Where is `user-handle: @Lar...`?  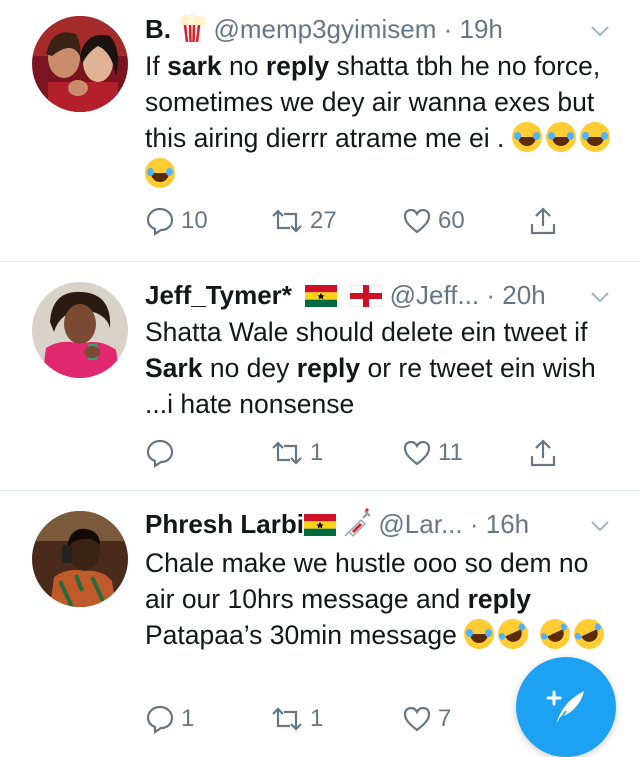 user-handle: @Lar... is located at coordinates (420, 524).